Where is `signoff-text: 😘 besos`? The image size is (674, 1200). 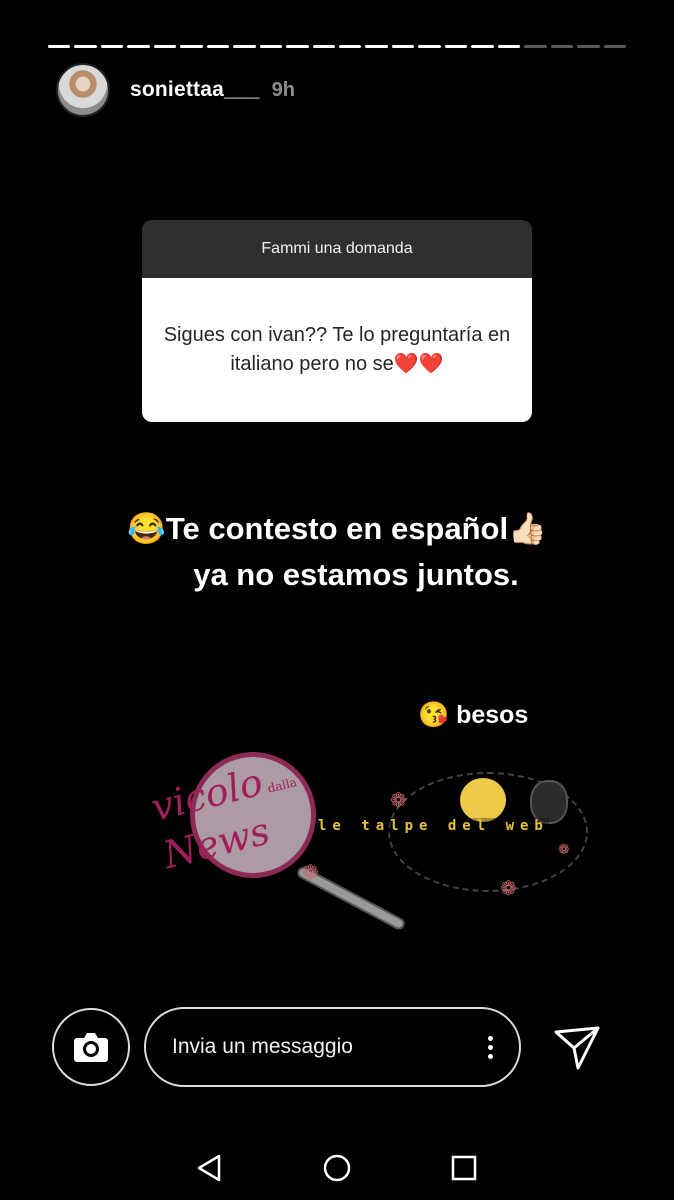
signoff-text: 😘 besos is located at coordinates (473, 715).